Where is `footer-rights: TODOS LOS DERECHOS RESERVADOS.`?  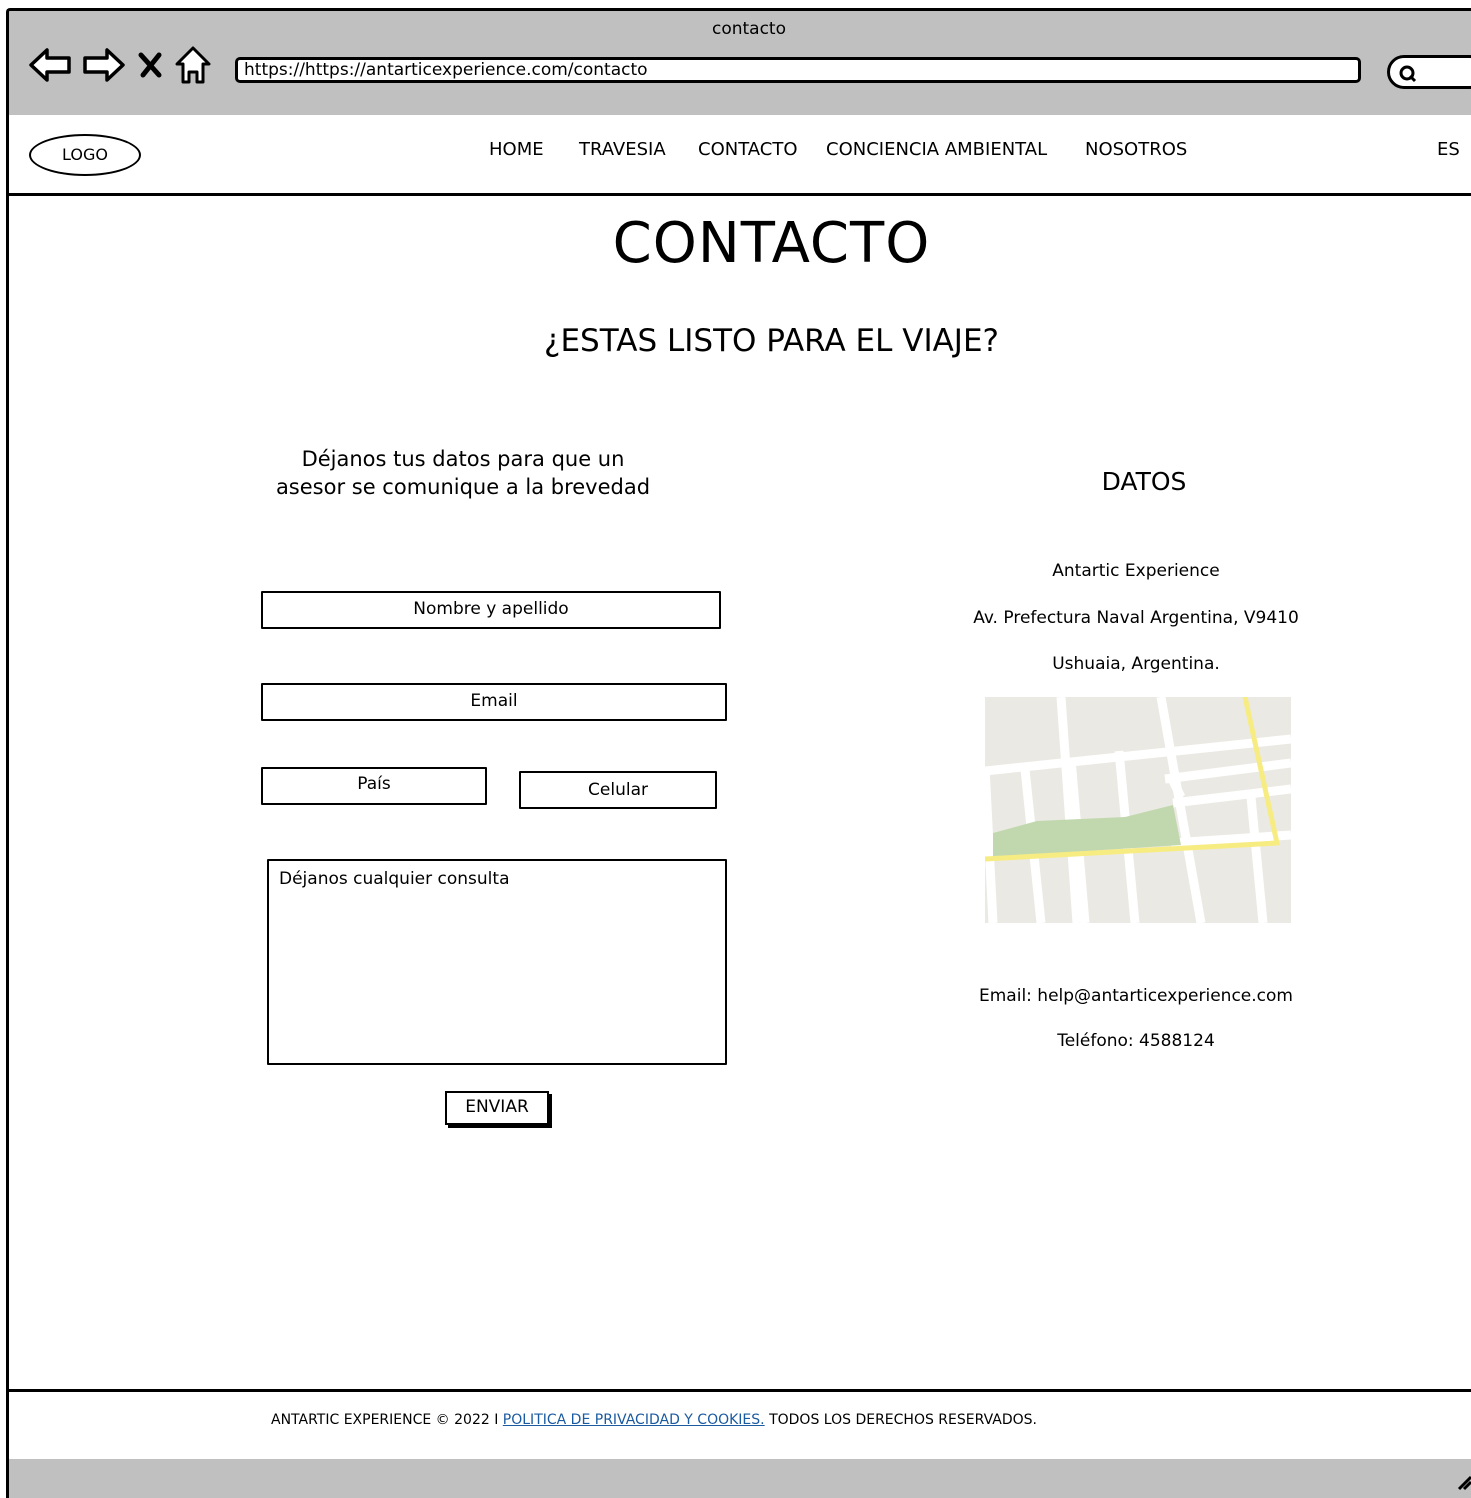
footer-rights: TODOS LOS DERECHOS RESERVADOS. is located at coordinates (900, 1420).